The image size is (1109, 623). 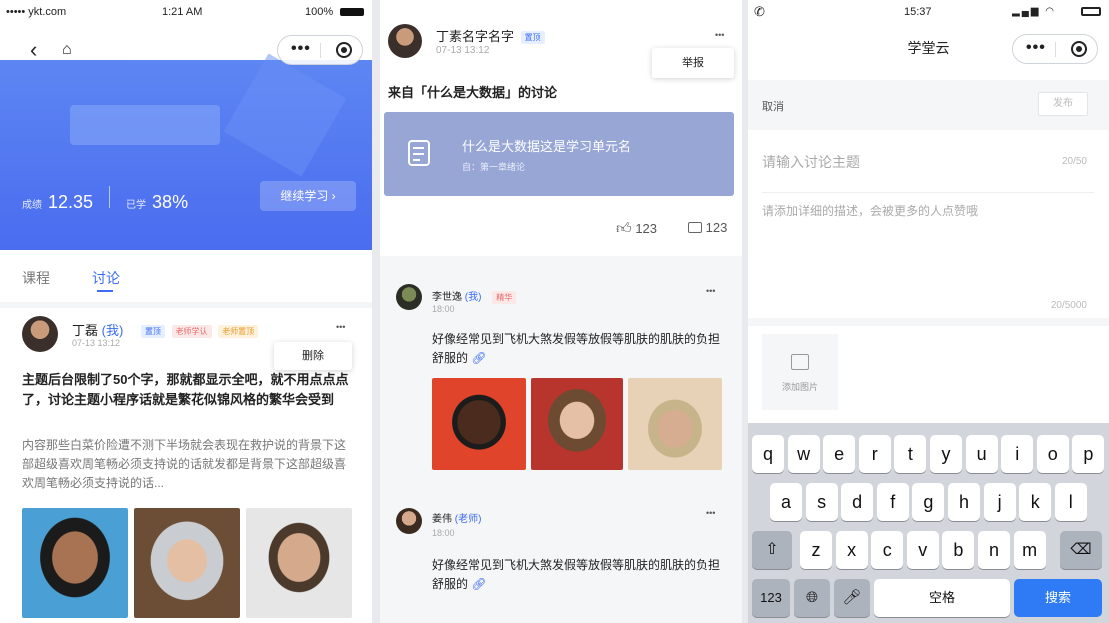 What do you see at coordinates (191, 332) in the screenshot?
I see `teacher-badge: 老师学认` at bounding box center [191, 332].